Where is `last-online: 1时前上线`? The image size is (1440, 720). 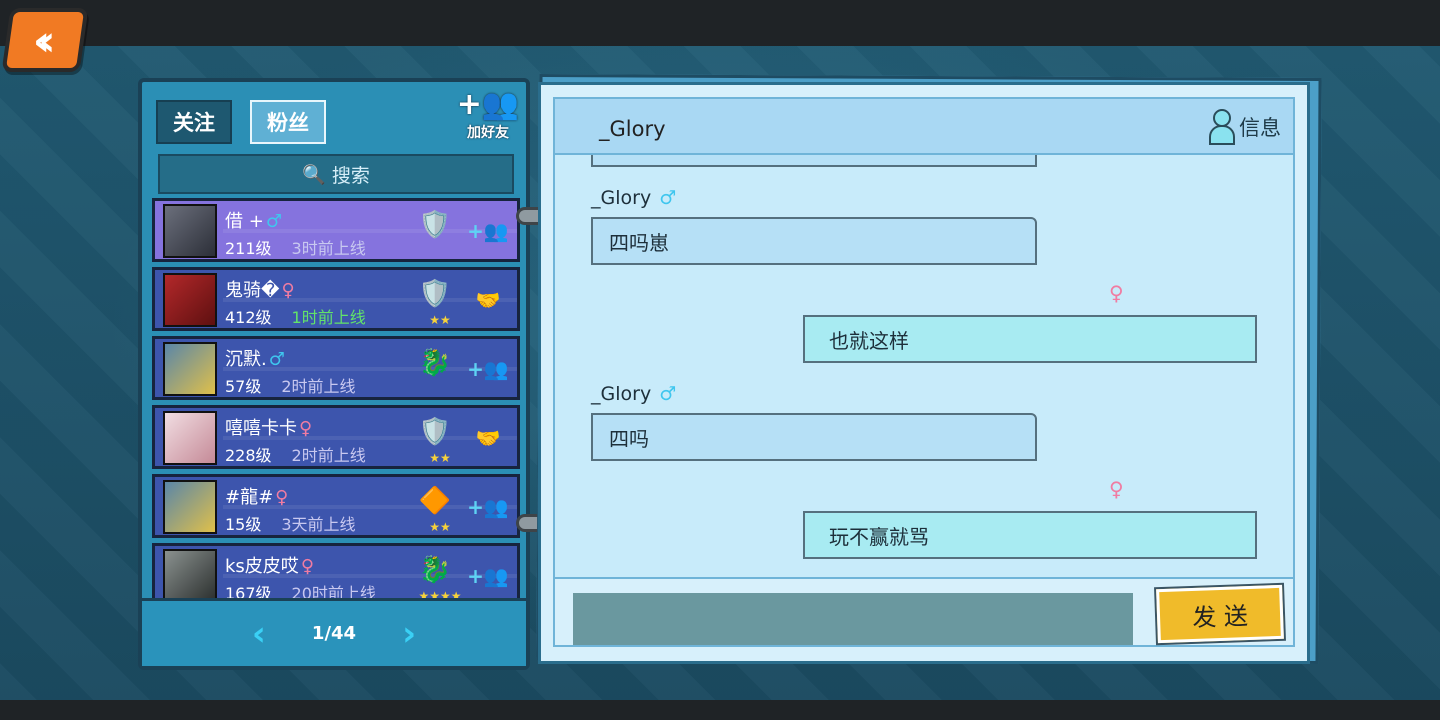 last-online: 1时前上线 is located at coordinates (328, 317).